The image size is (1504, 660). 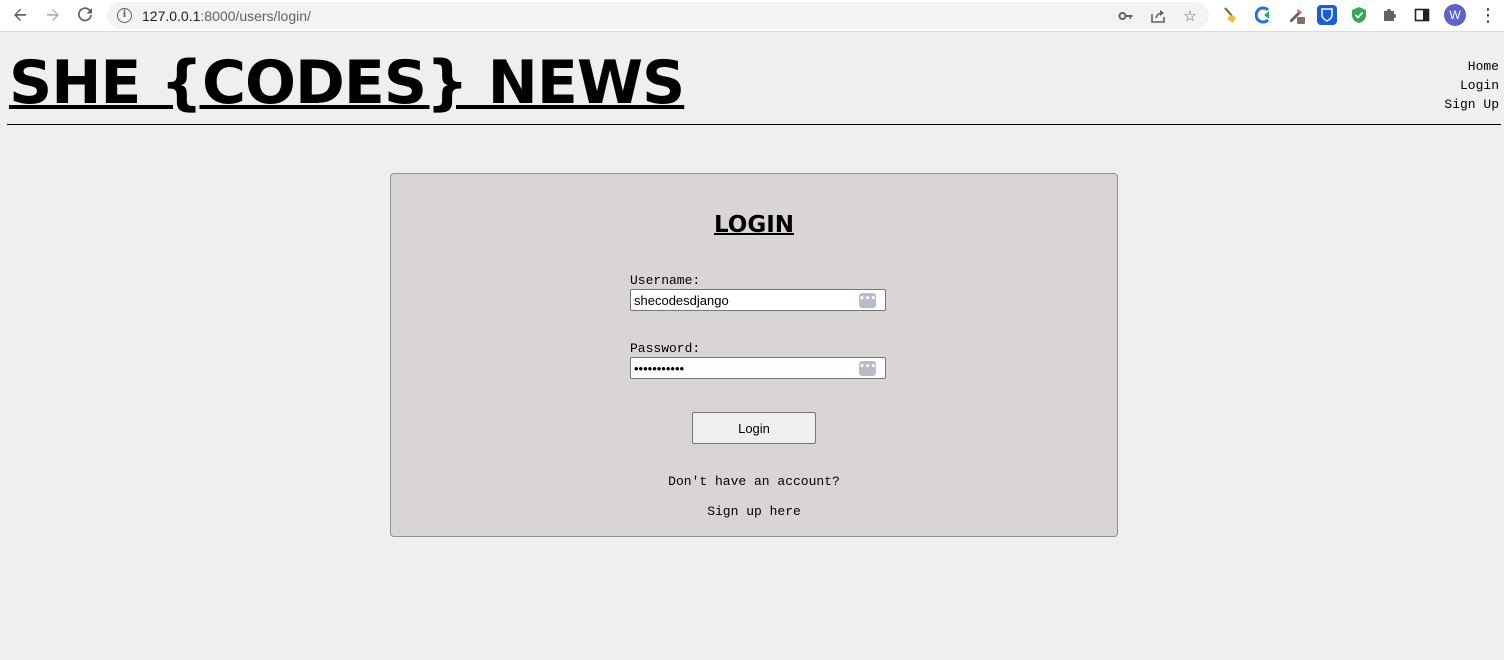 What do you see at coordinates (665, 348) in the screenshot?
I see `password-label: Password:` at bounding box center [665, 348].